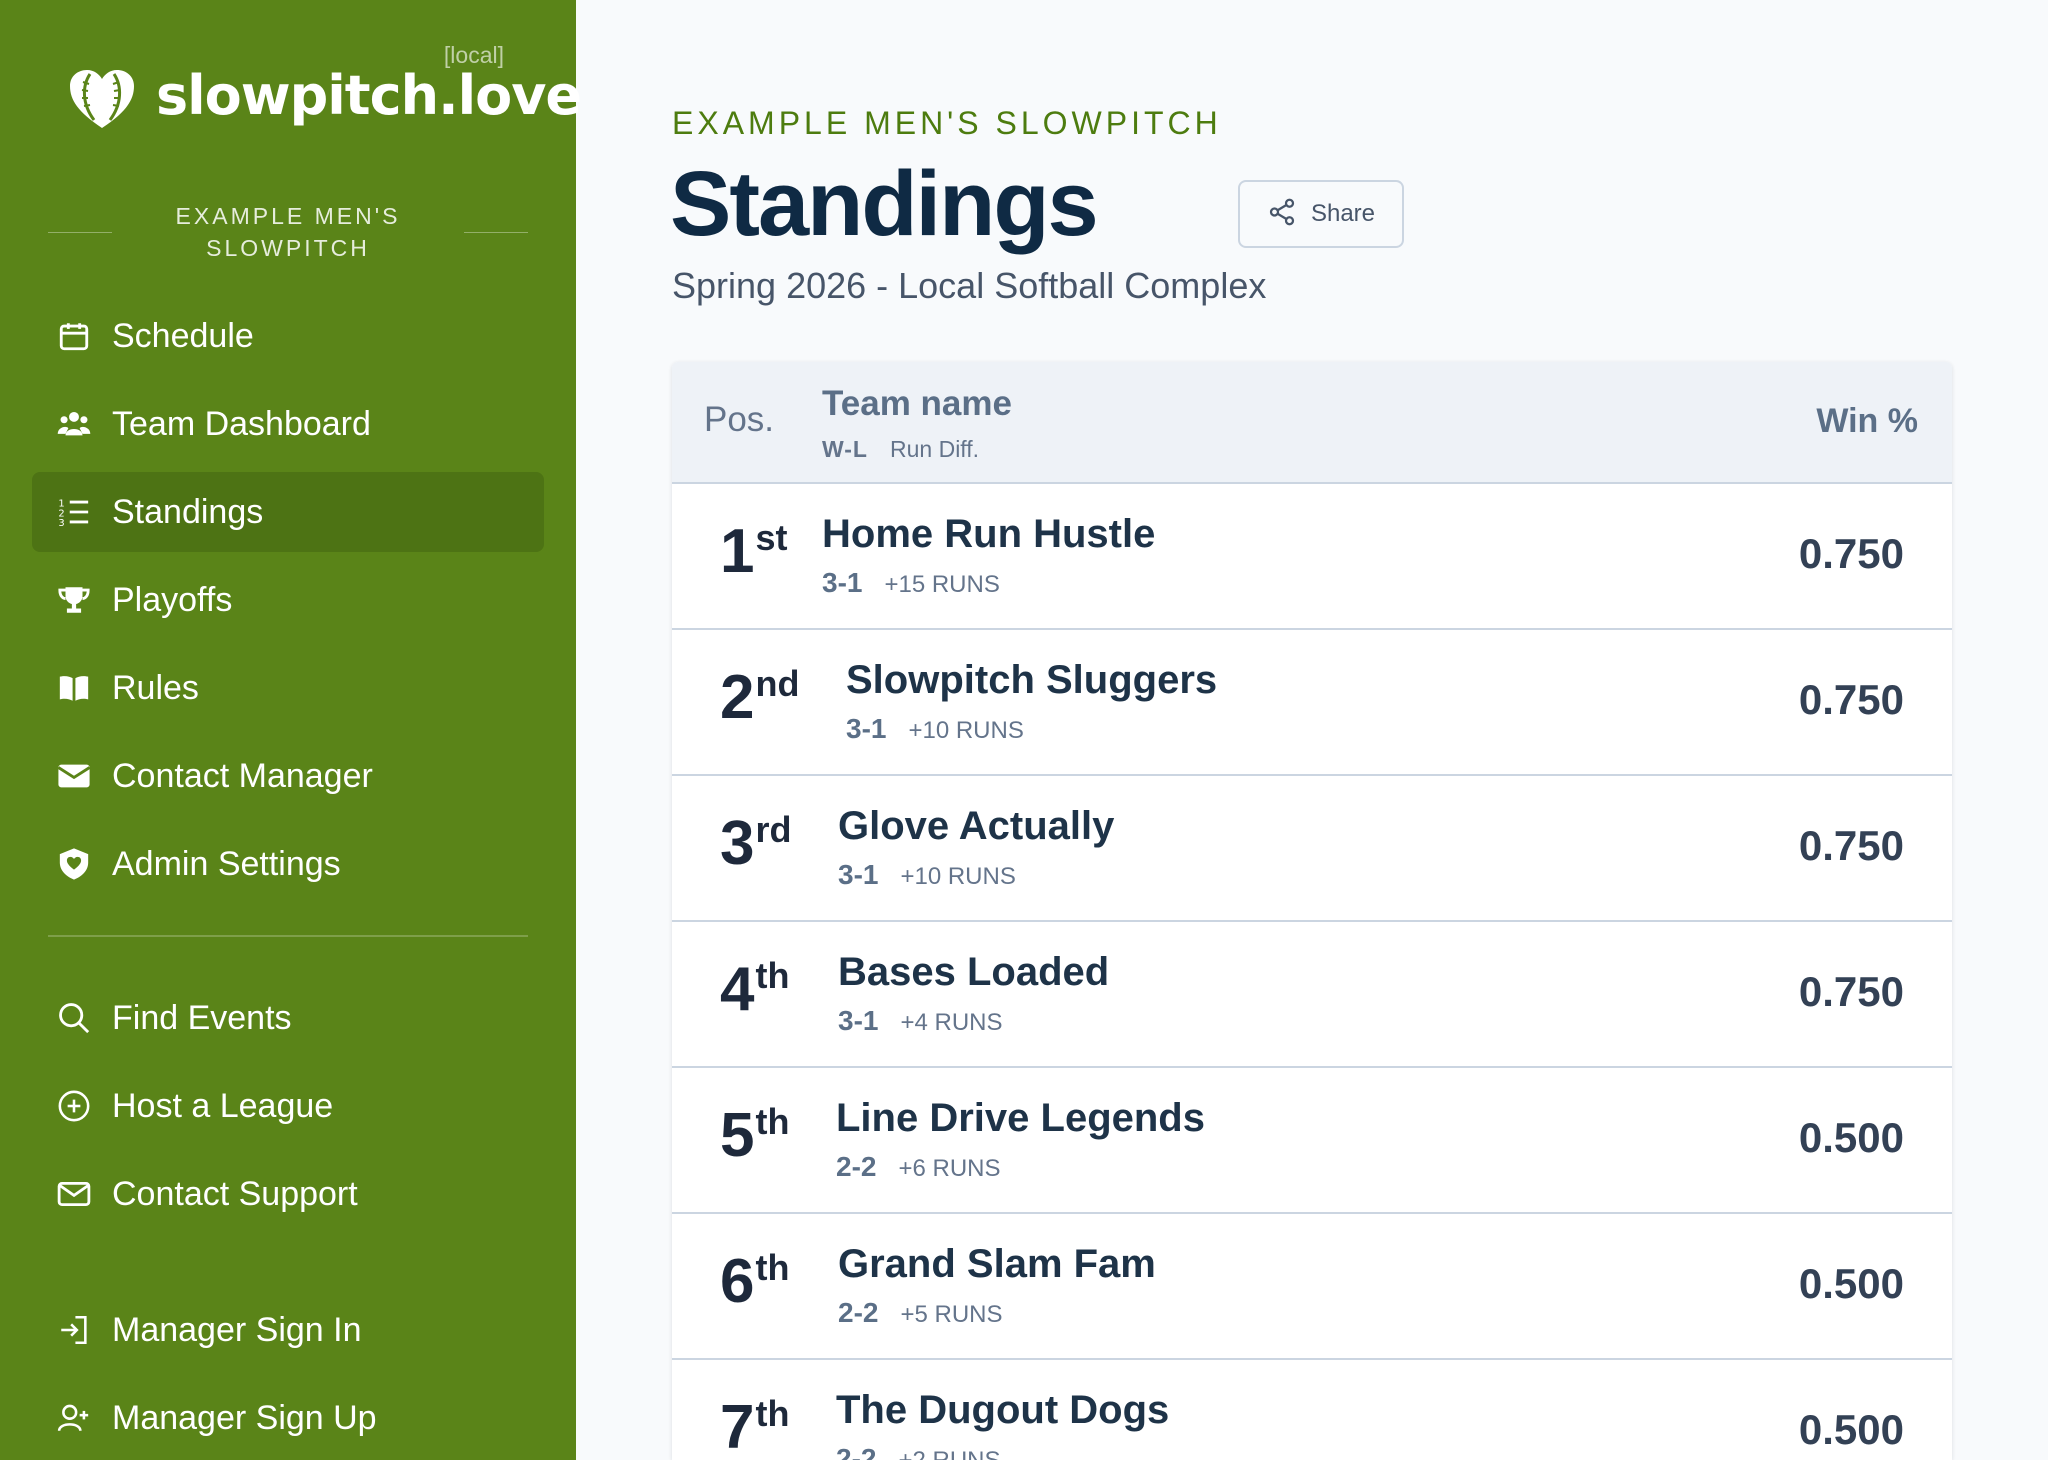 The image size is (2048, 1460). What do you see at coordinates (976, 826) in the screenshot?
I see `team-name: Glove Actually` at bounding box center [976, 826].